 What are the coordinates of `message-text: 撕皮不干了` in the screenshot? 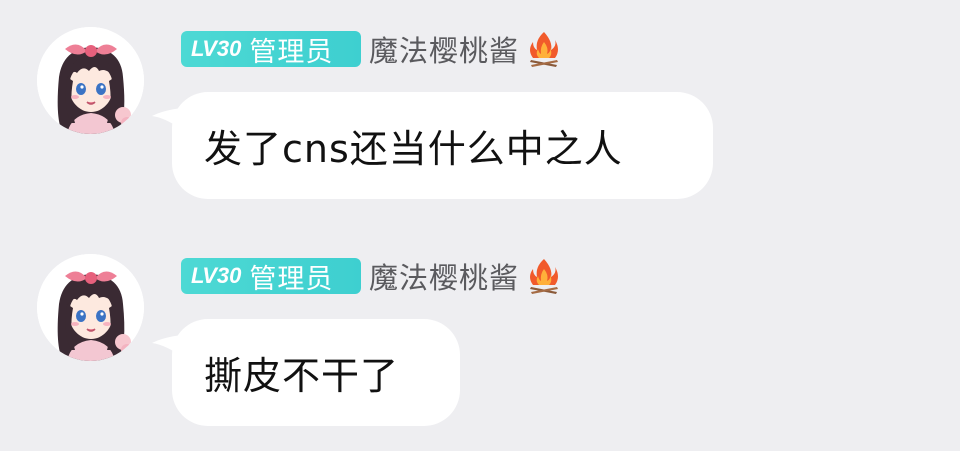 It's located at (302, 376).